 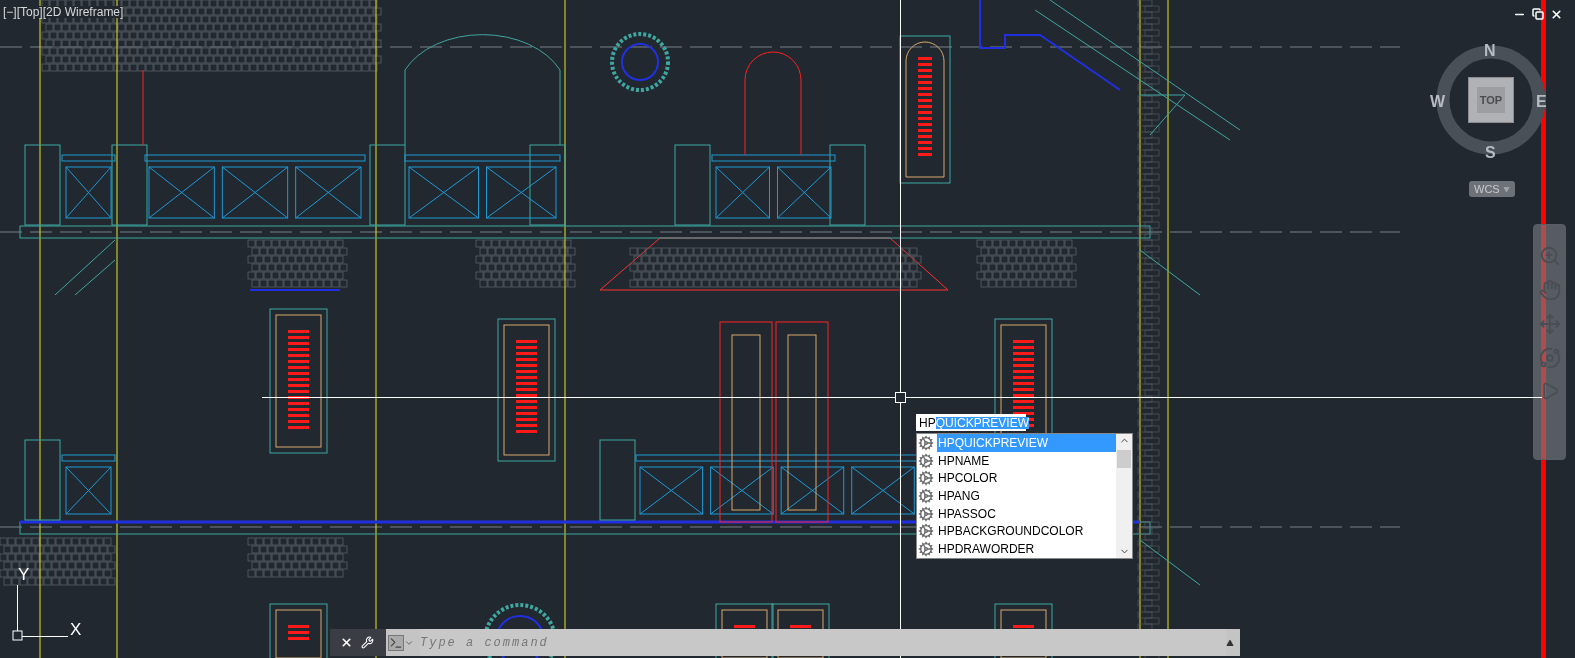 I want to click on scrollbar-thumb, so click(x=1124, y=459).